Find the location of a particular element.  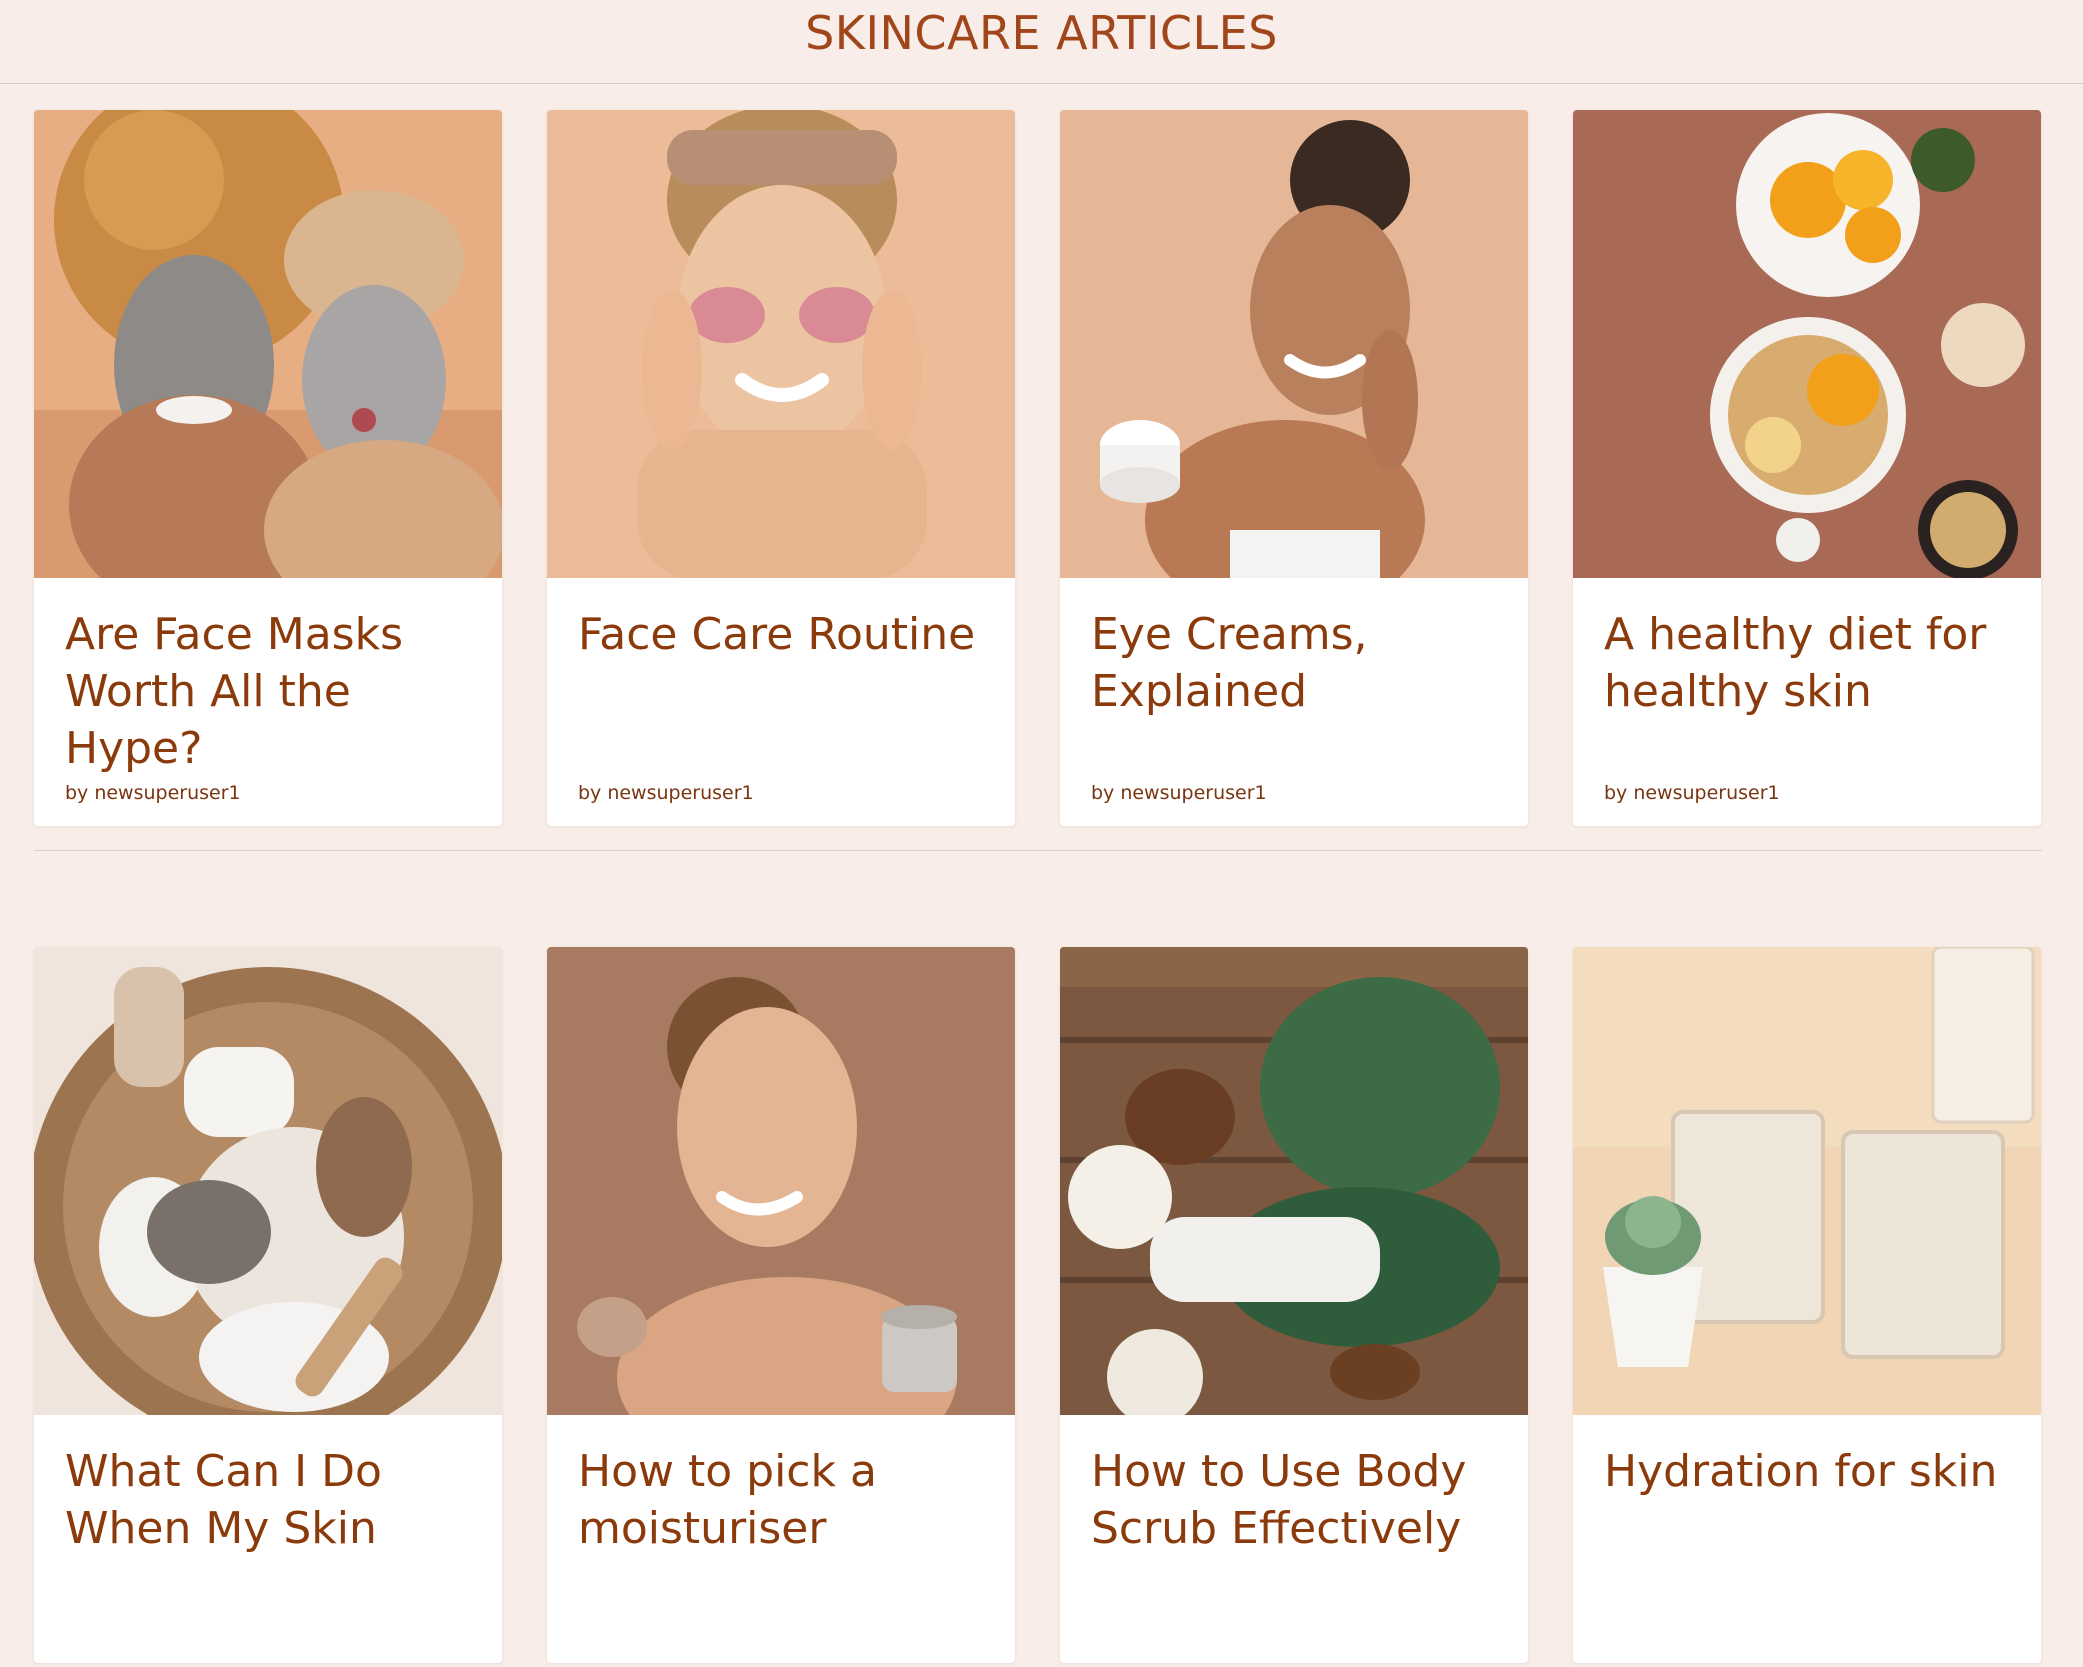

article-card: How to Use Body Scrub Effectively is located at coordinates (1294, 1305).